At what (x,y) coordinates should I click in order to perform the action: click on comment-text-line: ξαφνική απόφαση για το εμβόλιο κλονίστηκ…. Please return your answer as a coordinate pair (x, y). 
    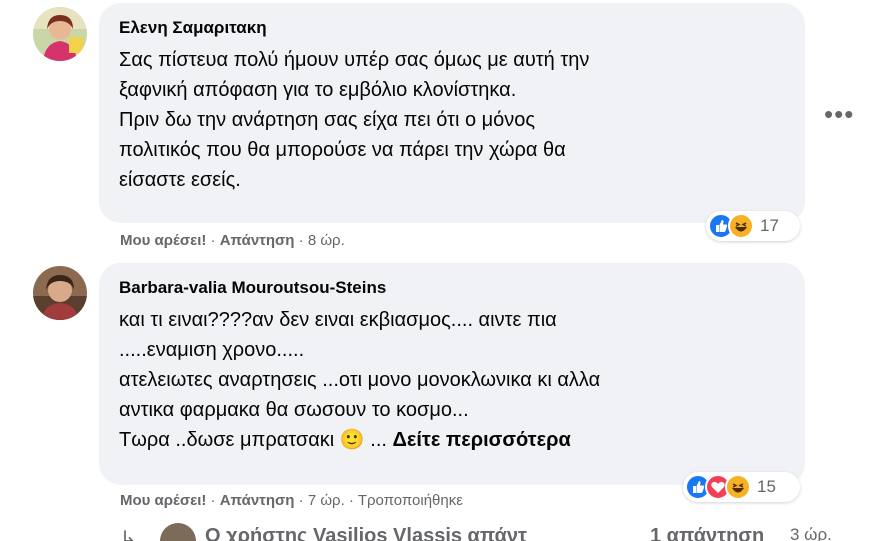
    Looking at the image, I should click on (318, 90).